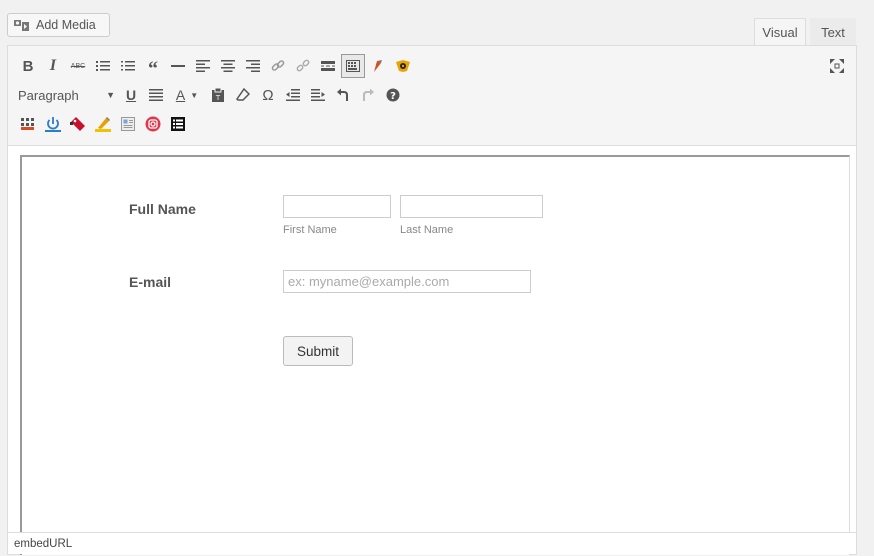 The height and width of the screenshot is (556, 874). Describe the element at coordinates (131, 95) in the screenshot. I see `underline-icon: U` at that location.